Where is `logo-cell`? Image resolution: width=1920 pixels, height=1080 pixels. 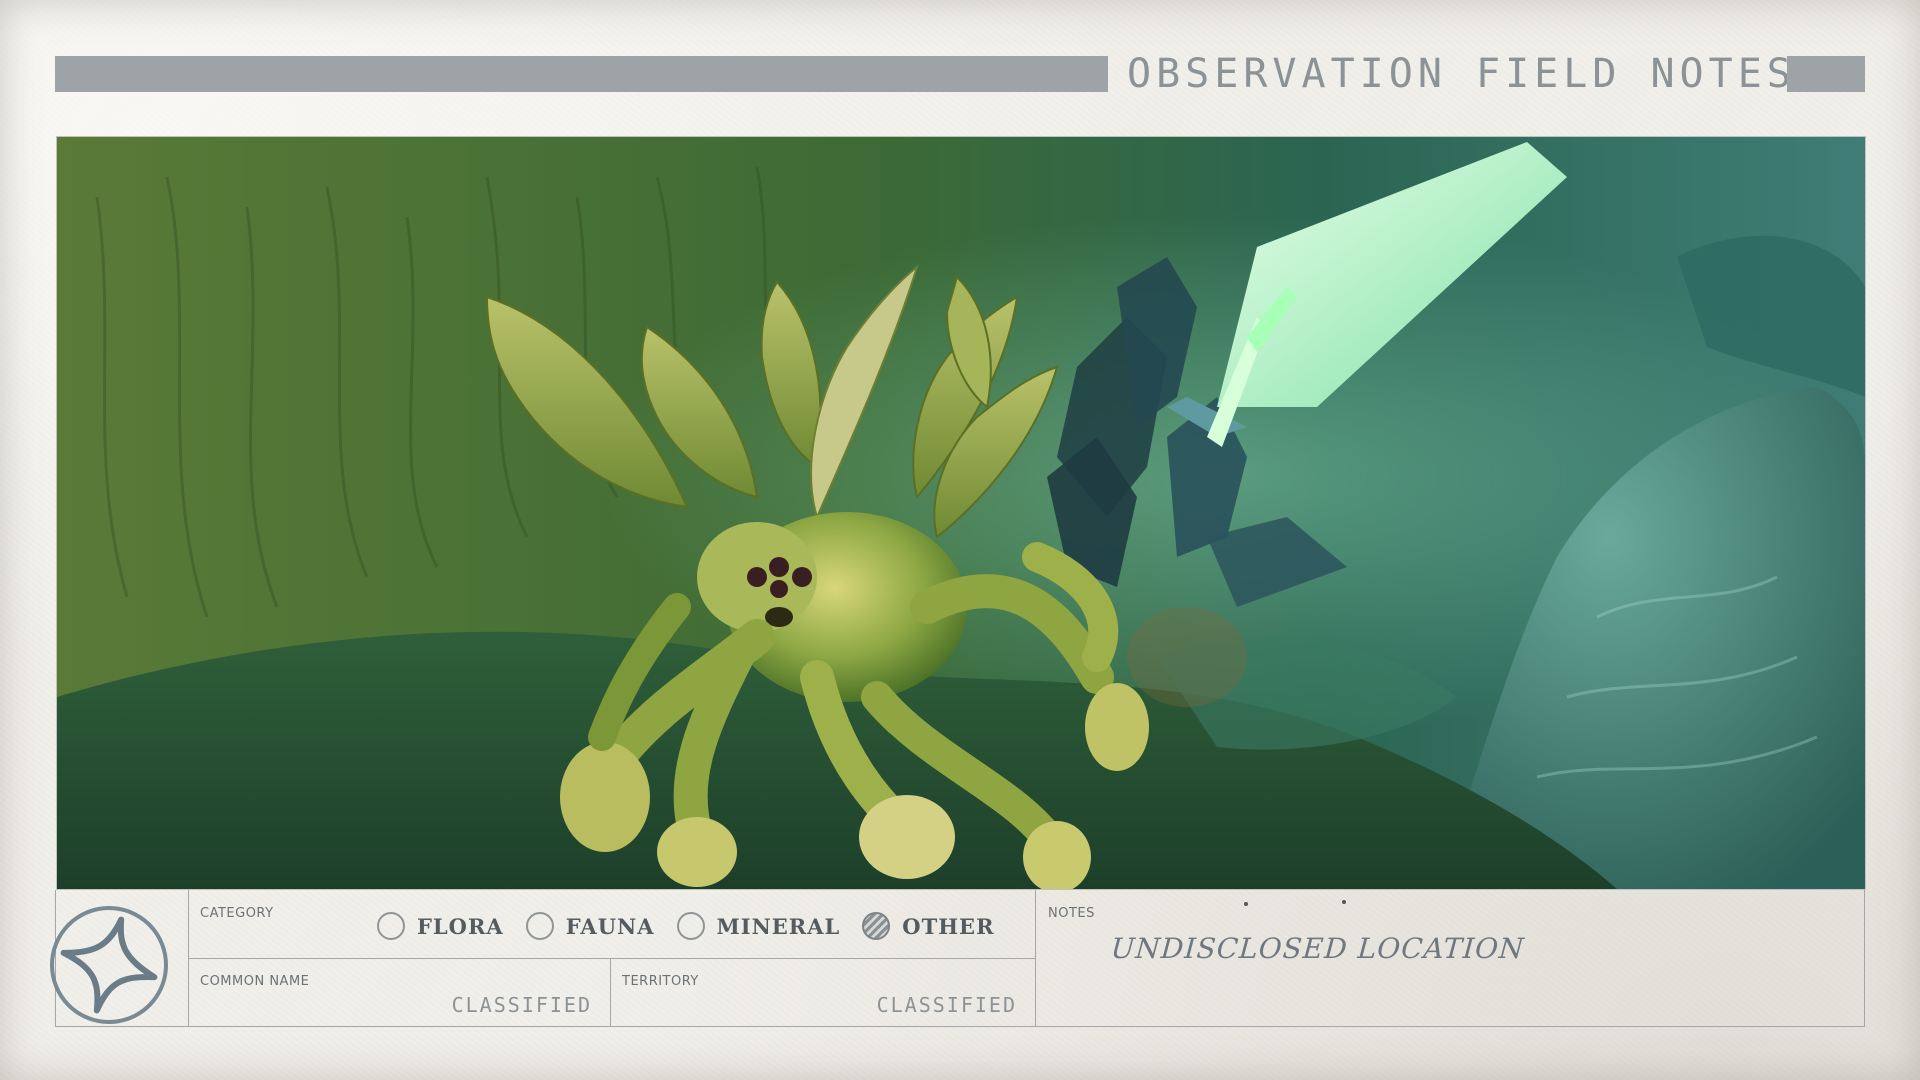 logo-cell is located at coordinates (119, 958).